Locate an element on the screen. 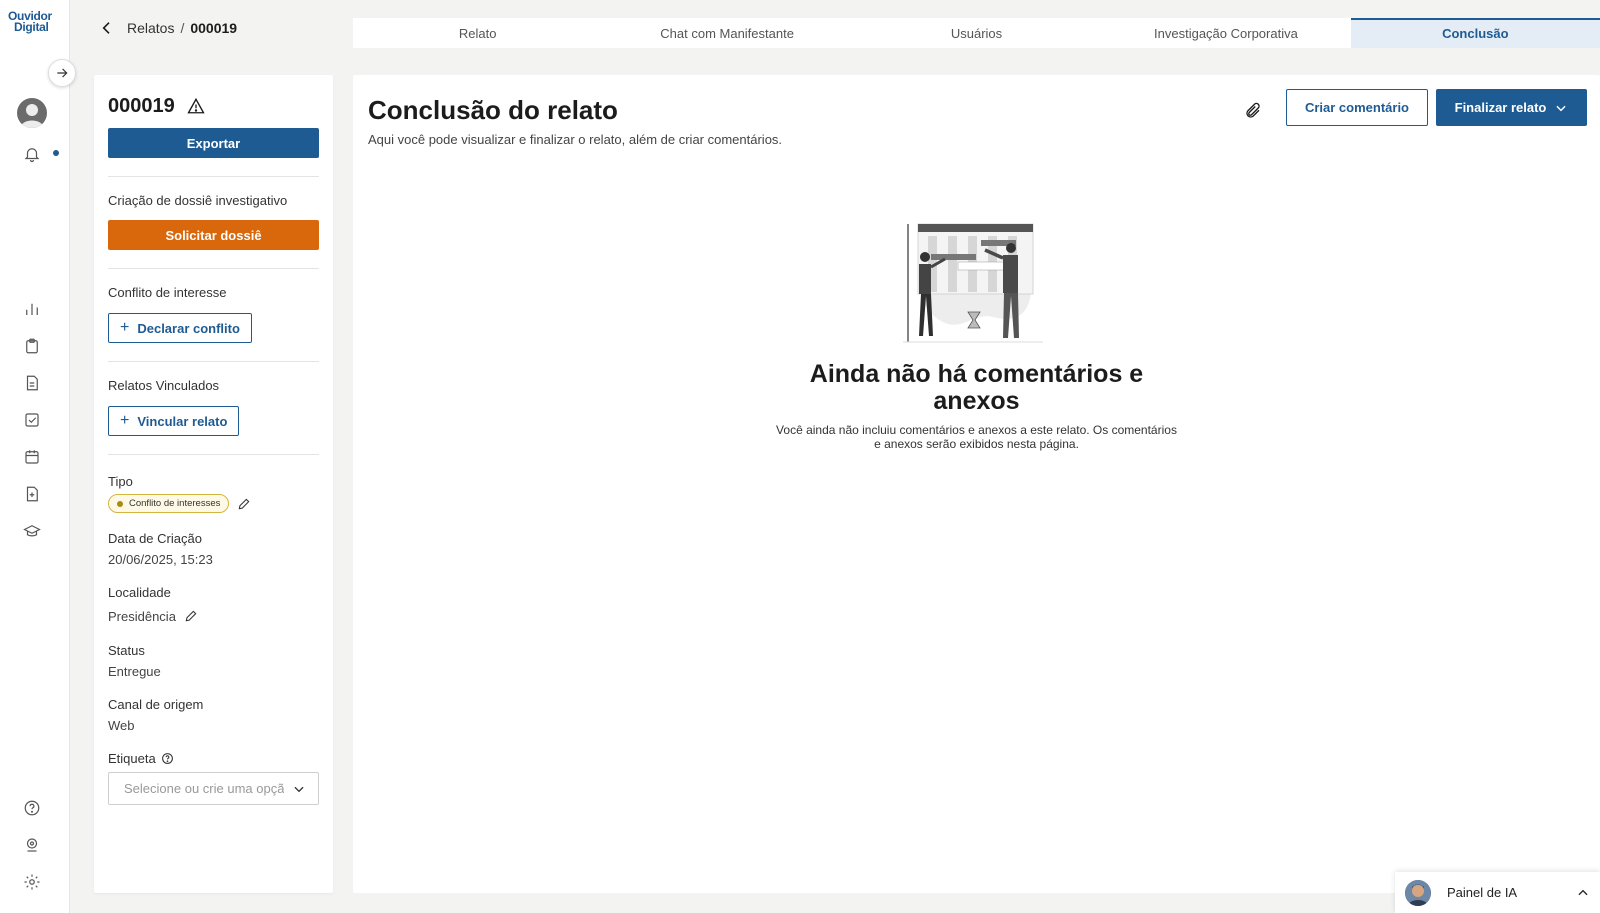  create-comment-button: Criar comentário is located at coordinates (1357, 107).